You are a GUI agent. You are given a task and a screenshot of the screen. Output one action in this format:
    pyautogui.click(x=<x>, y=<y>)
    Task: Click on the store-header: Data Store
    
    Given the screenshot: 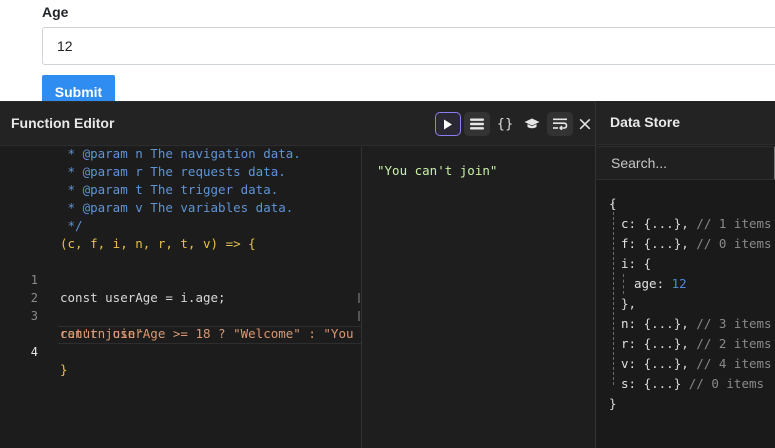 What is the action you would take?
    pyautogui.click(x=685, y=123)
    